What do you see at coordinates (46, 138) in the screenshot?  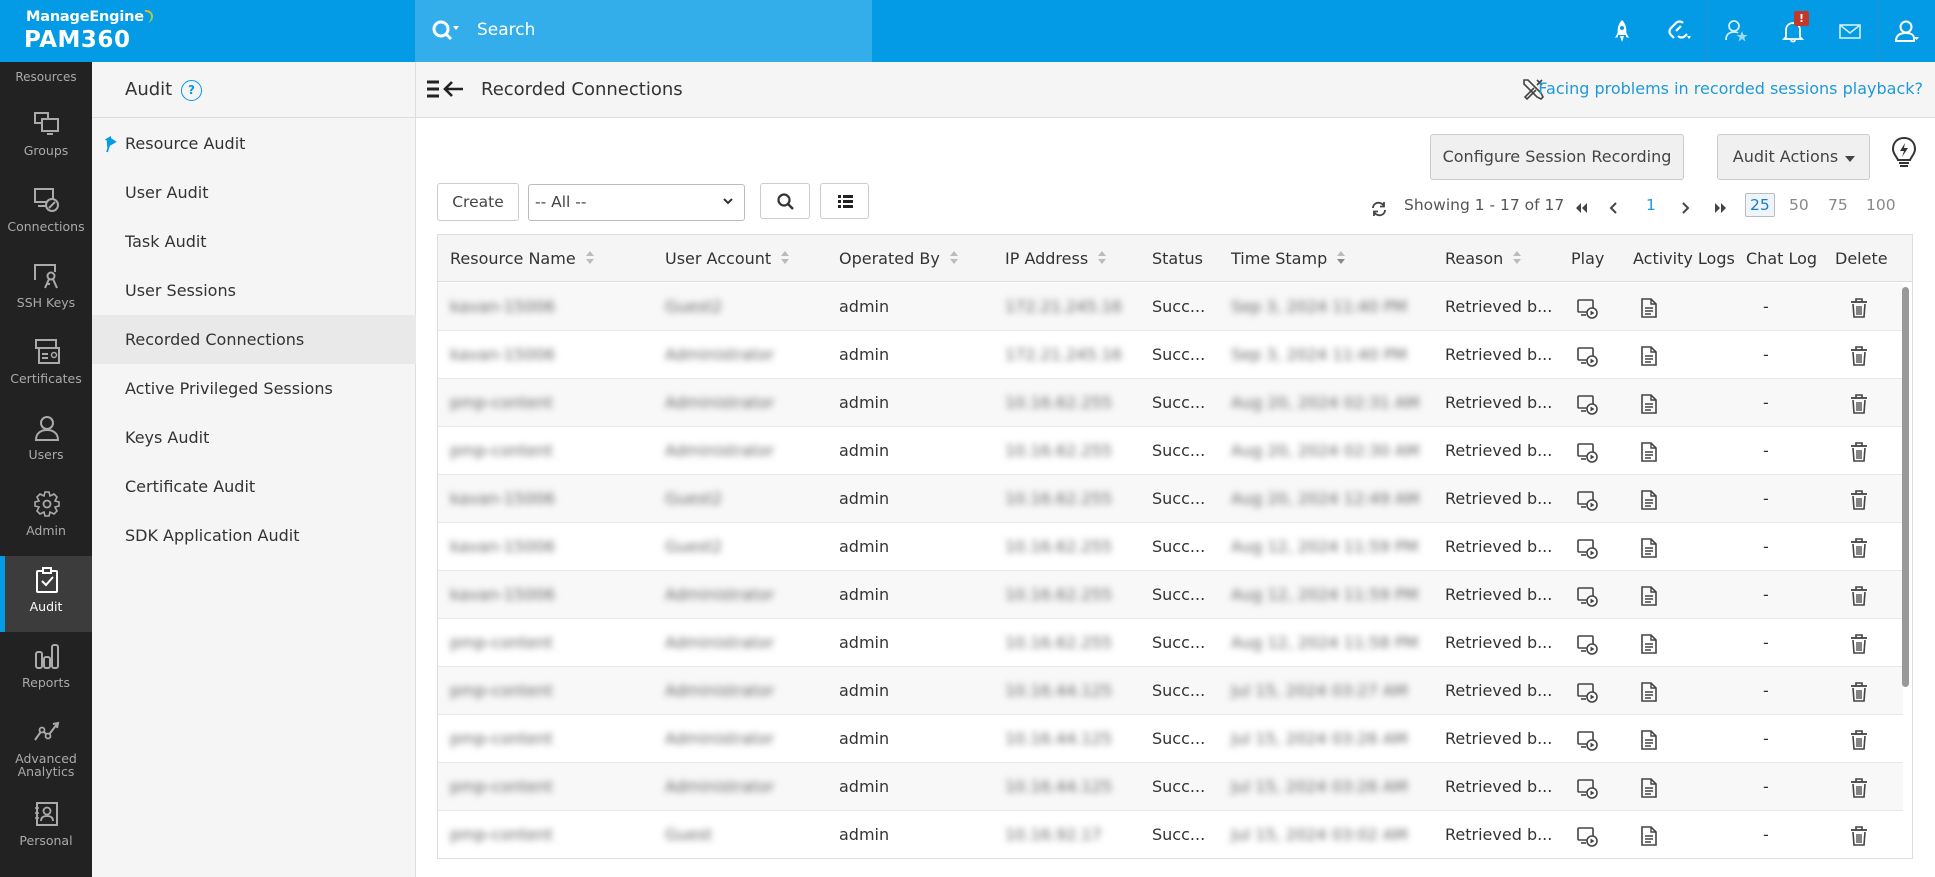 I see `nav-item-groups: Groups` at bounding box center [46, 138].